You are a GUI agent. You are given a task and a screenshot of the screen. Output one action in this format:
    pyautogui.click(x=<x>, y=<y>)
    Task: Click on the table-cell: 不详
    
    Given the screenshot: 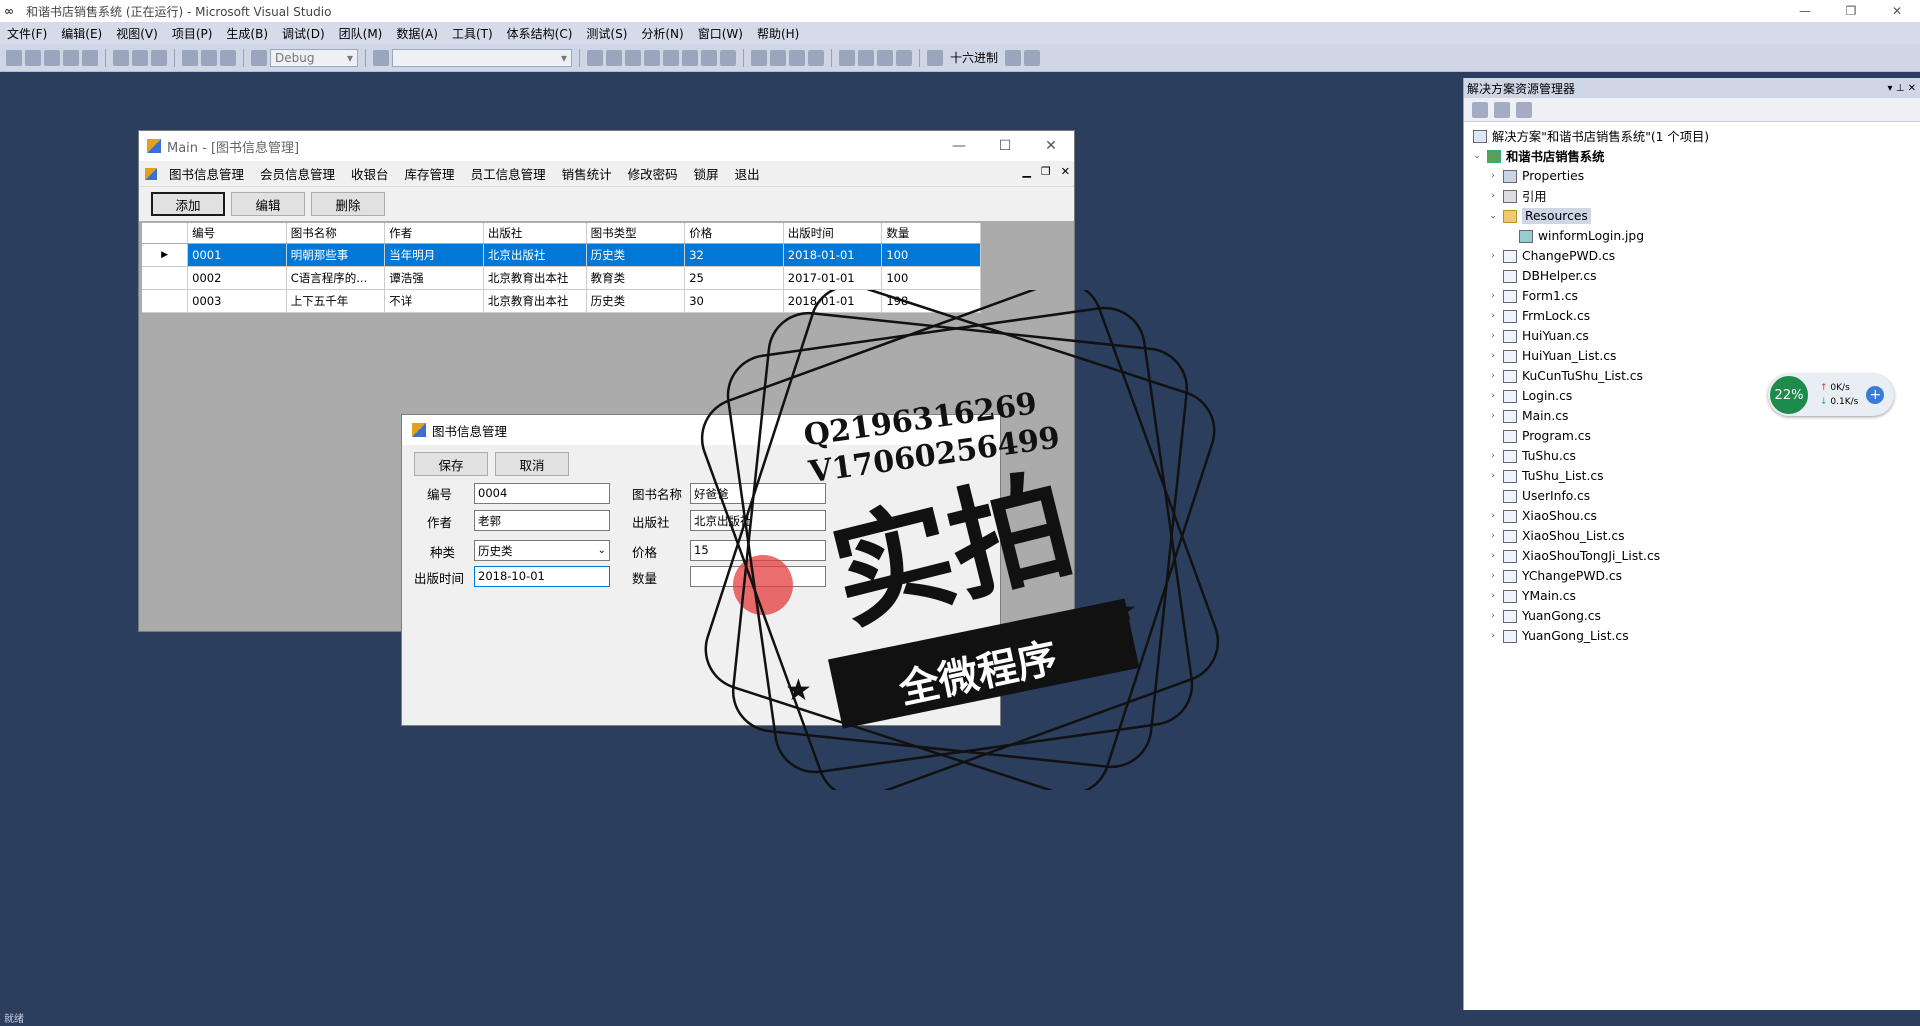 What is the action you would take?
    pyautogui.click(x=434, y=301)
    